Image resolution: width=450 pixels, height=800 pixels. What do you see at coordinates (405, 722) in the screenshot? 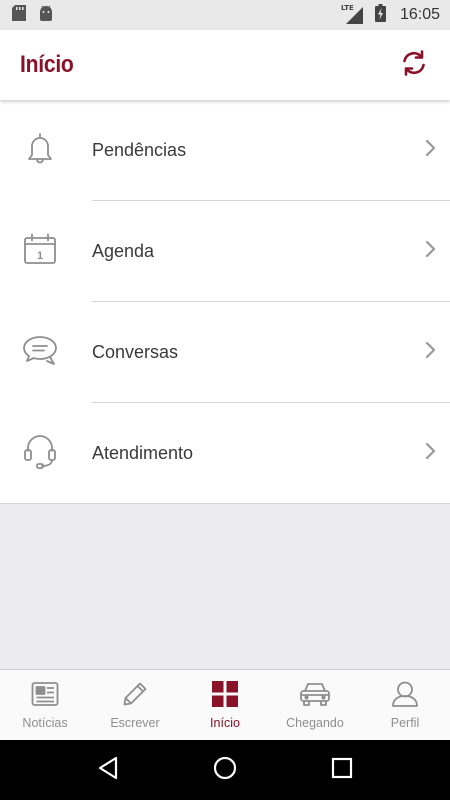
I see `tab-label: Perfil` at bounding box center [405, 722].